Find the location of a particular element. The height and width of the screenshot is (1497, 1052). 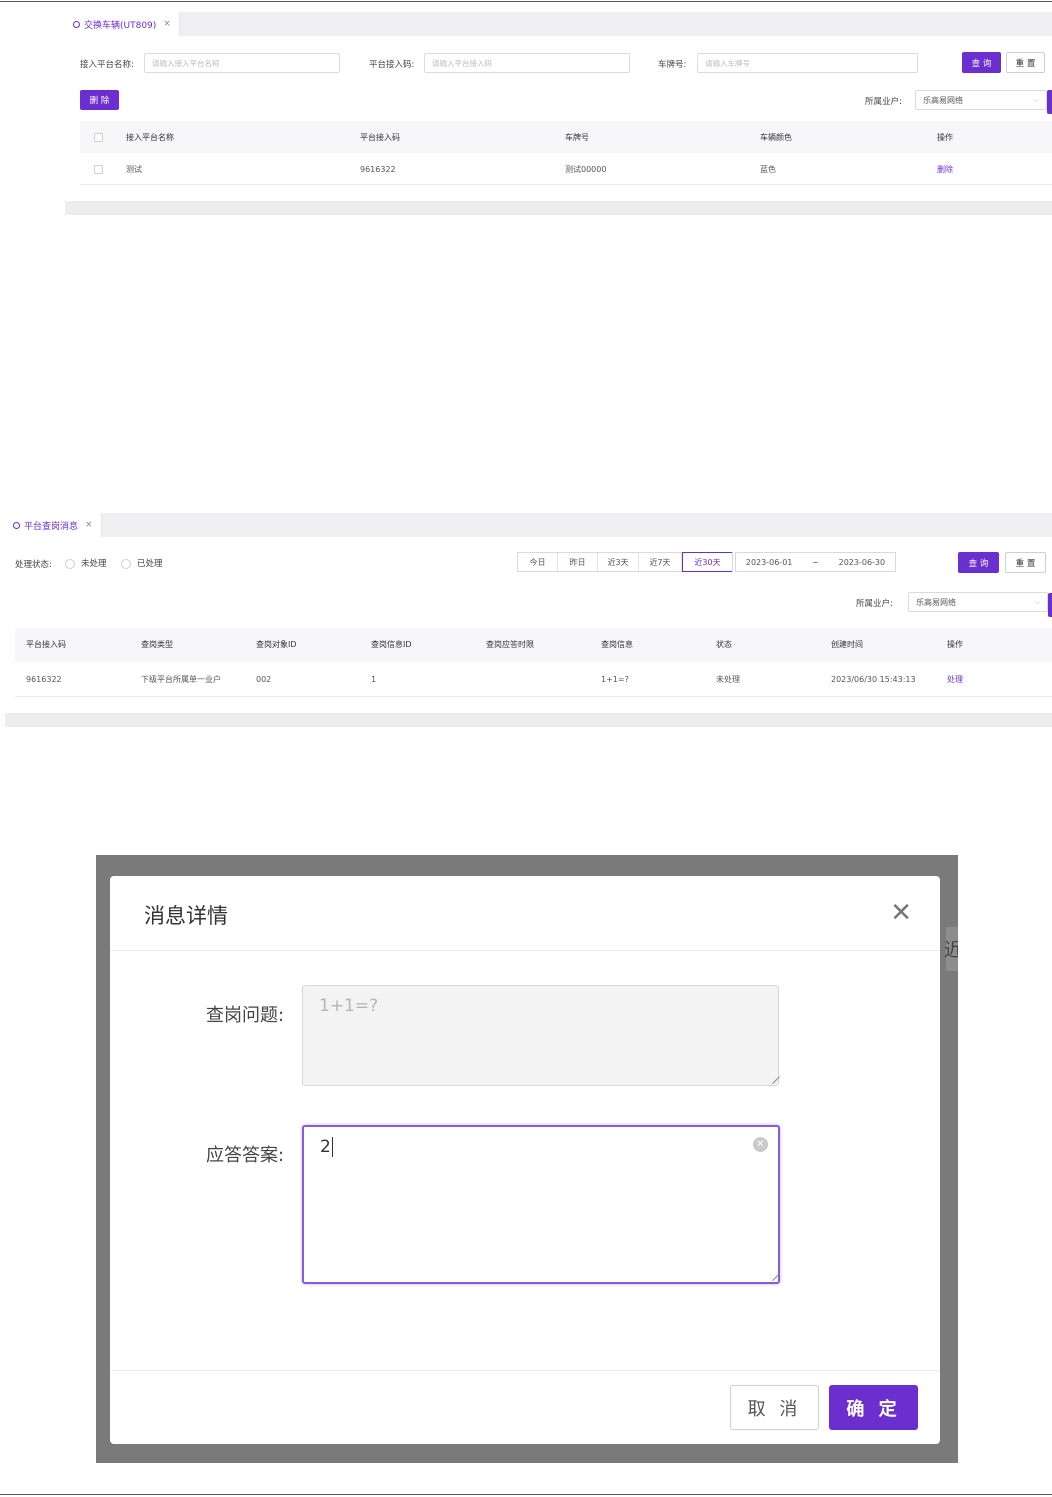

page-top-rule is located at coordinates (526, 1).